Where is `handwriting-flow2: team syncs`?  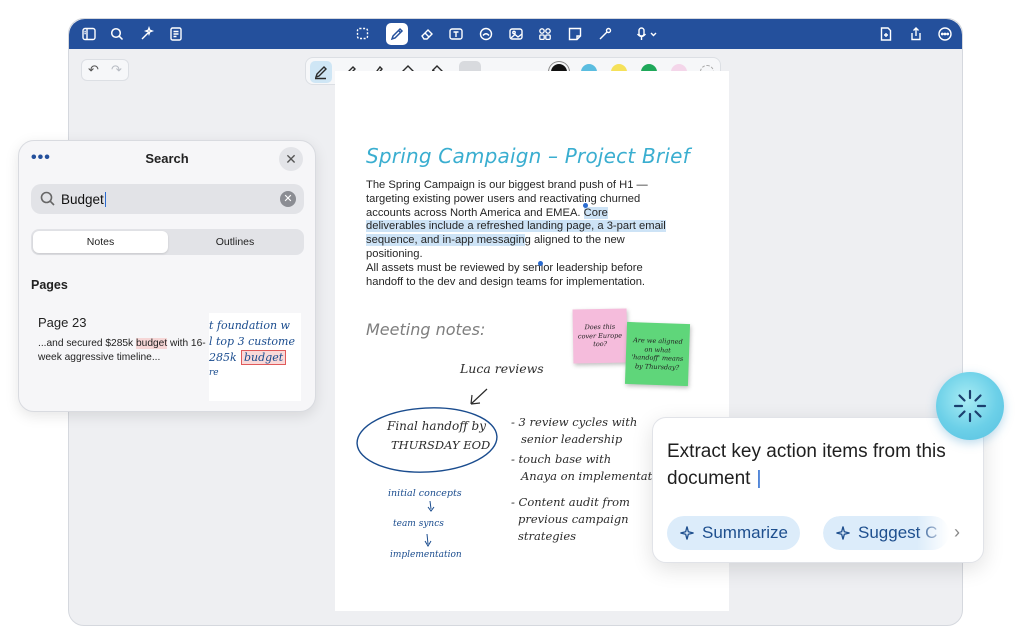
handwriting-flow2: team syncs is located at coordinates (418, 524).